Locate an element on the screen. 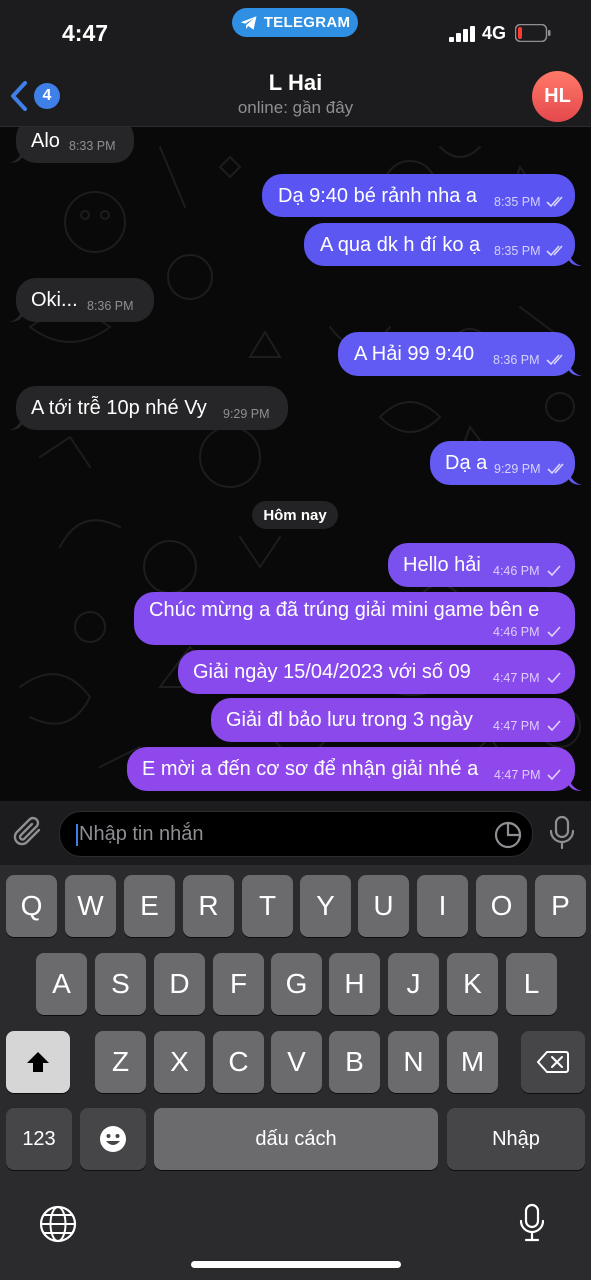 The height and width of the screenshot is (1280, 591). key-y: Y is located at coordinates (325, 906).